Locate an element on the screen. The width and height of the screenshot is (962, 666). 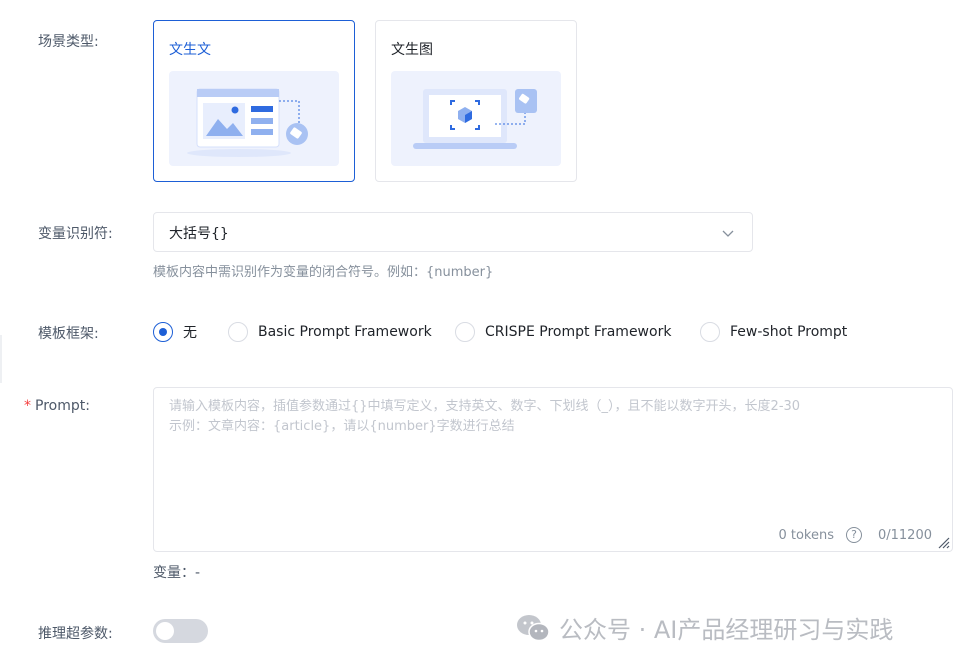
inference-params-label: 推理超参数: is located at coordinates (75, 634).